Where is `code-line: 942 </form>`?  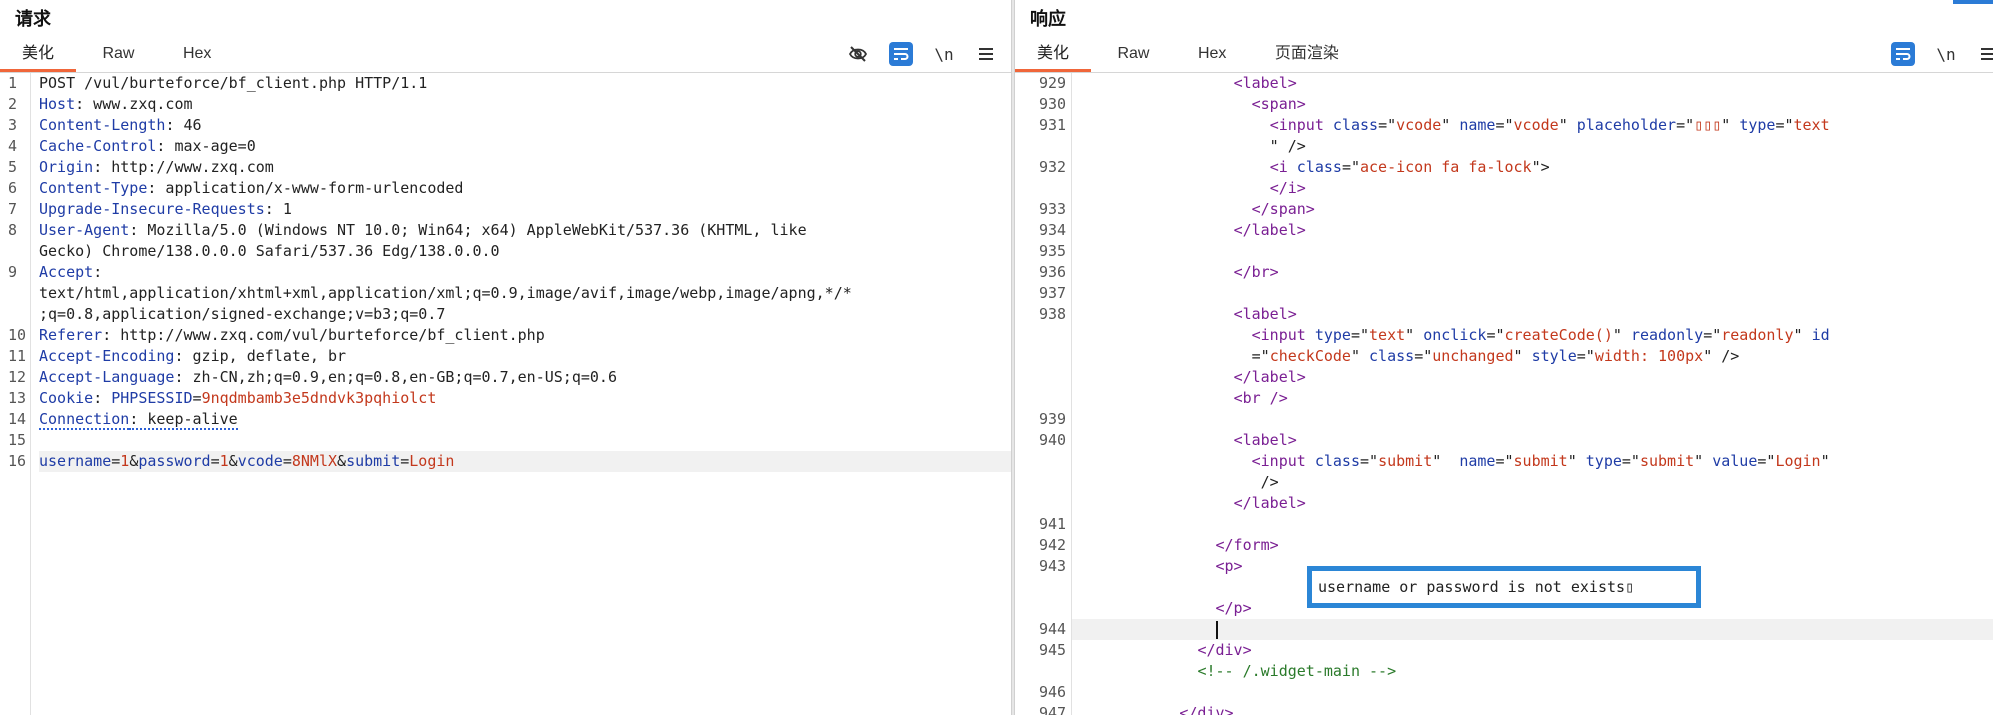
code-line: 942 </form> is located at coordinates (1504, 545).